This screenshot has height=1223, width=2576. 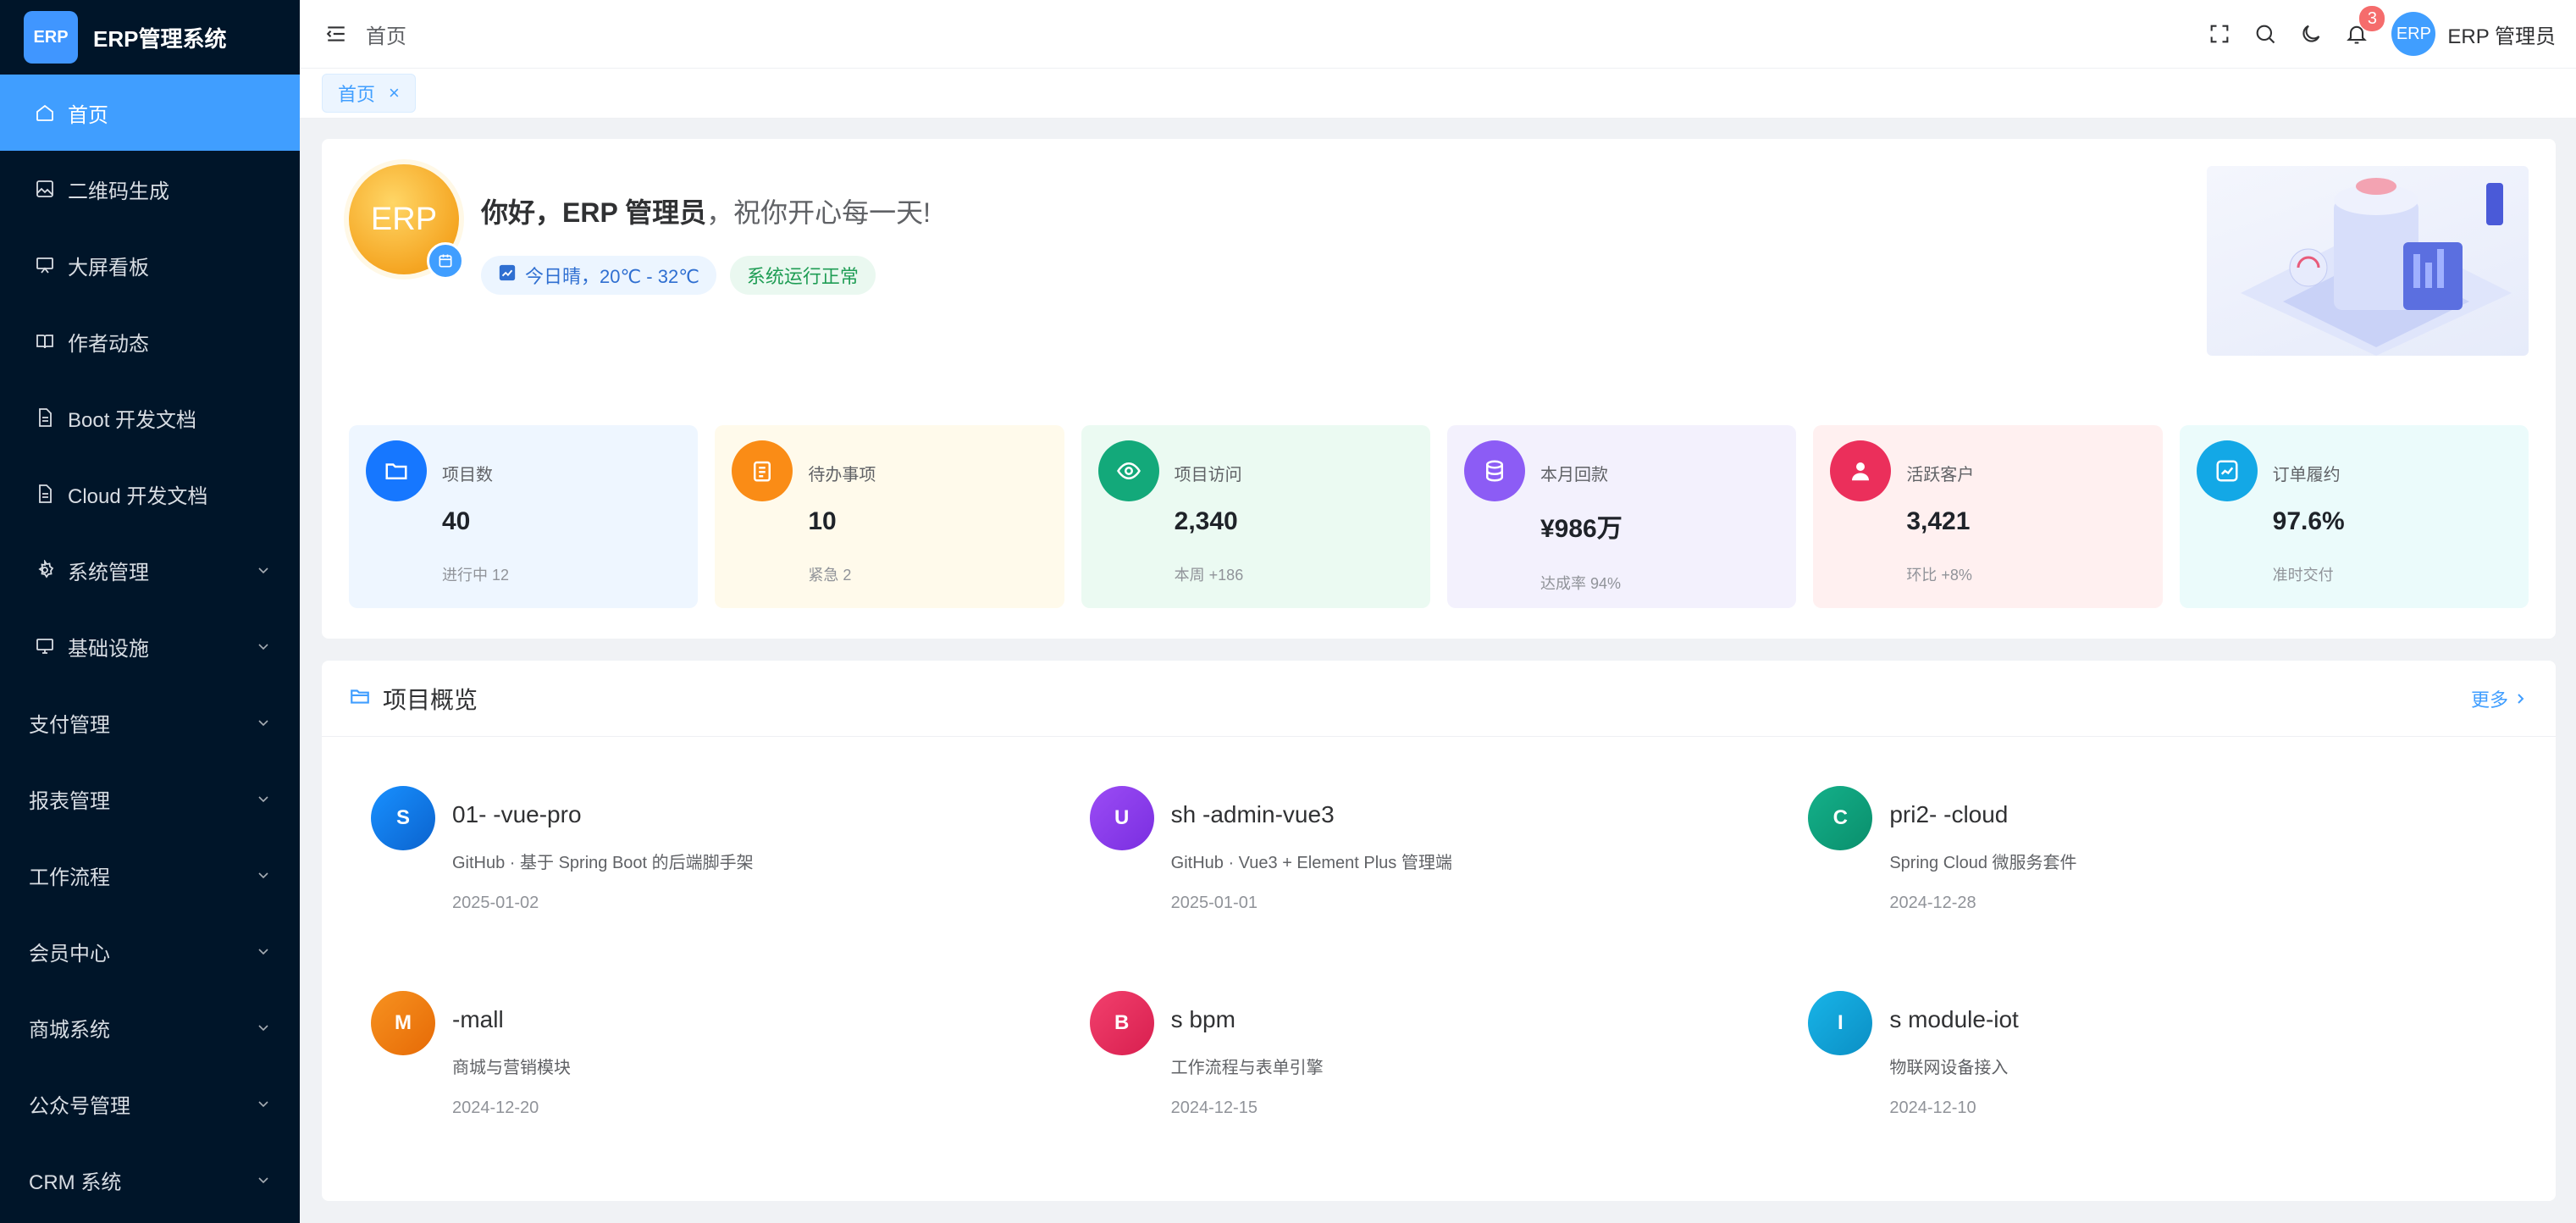 I want to click on eye-icon, so click(x=1128, y=470).